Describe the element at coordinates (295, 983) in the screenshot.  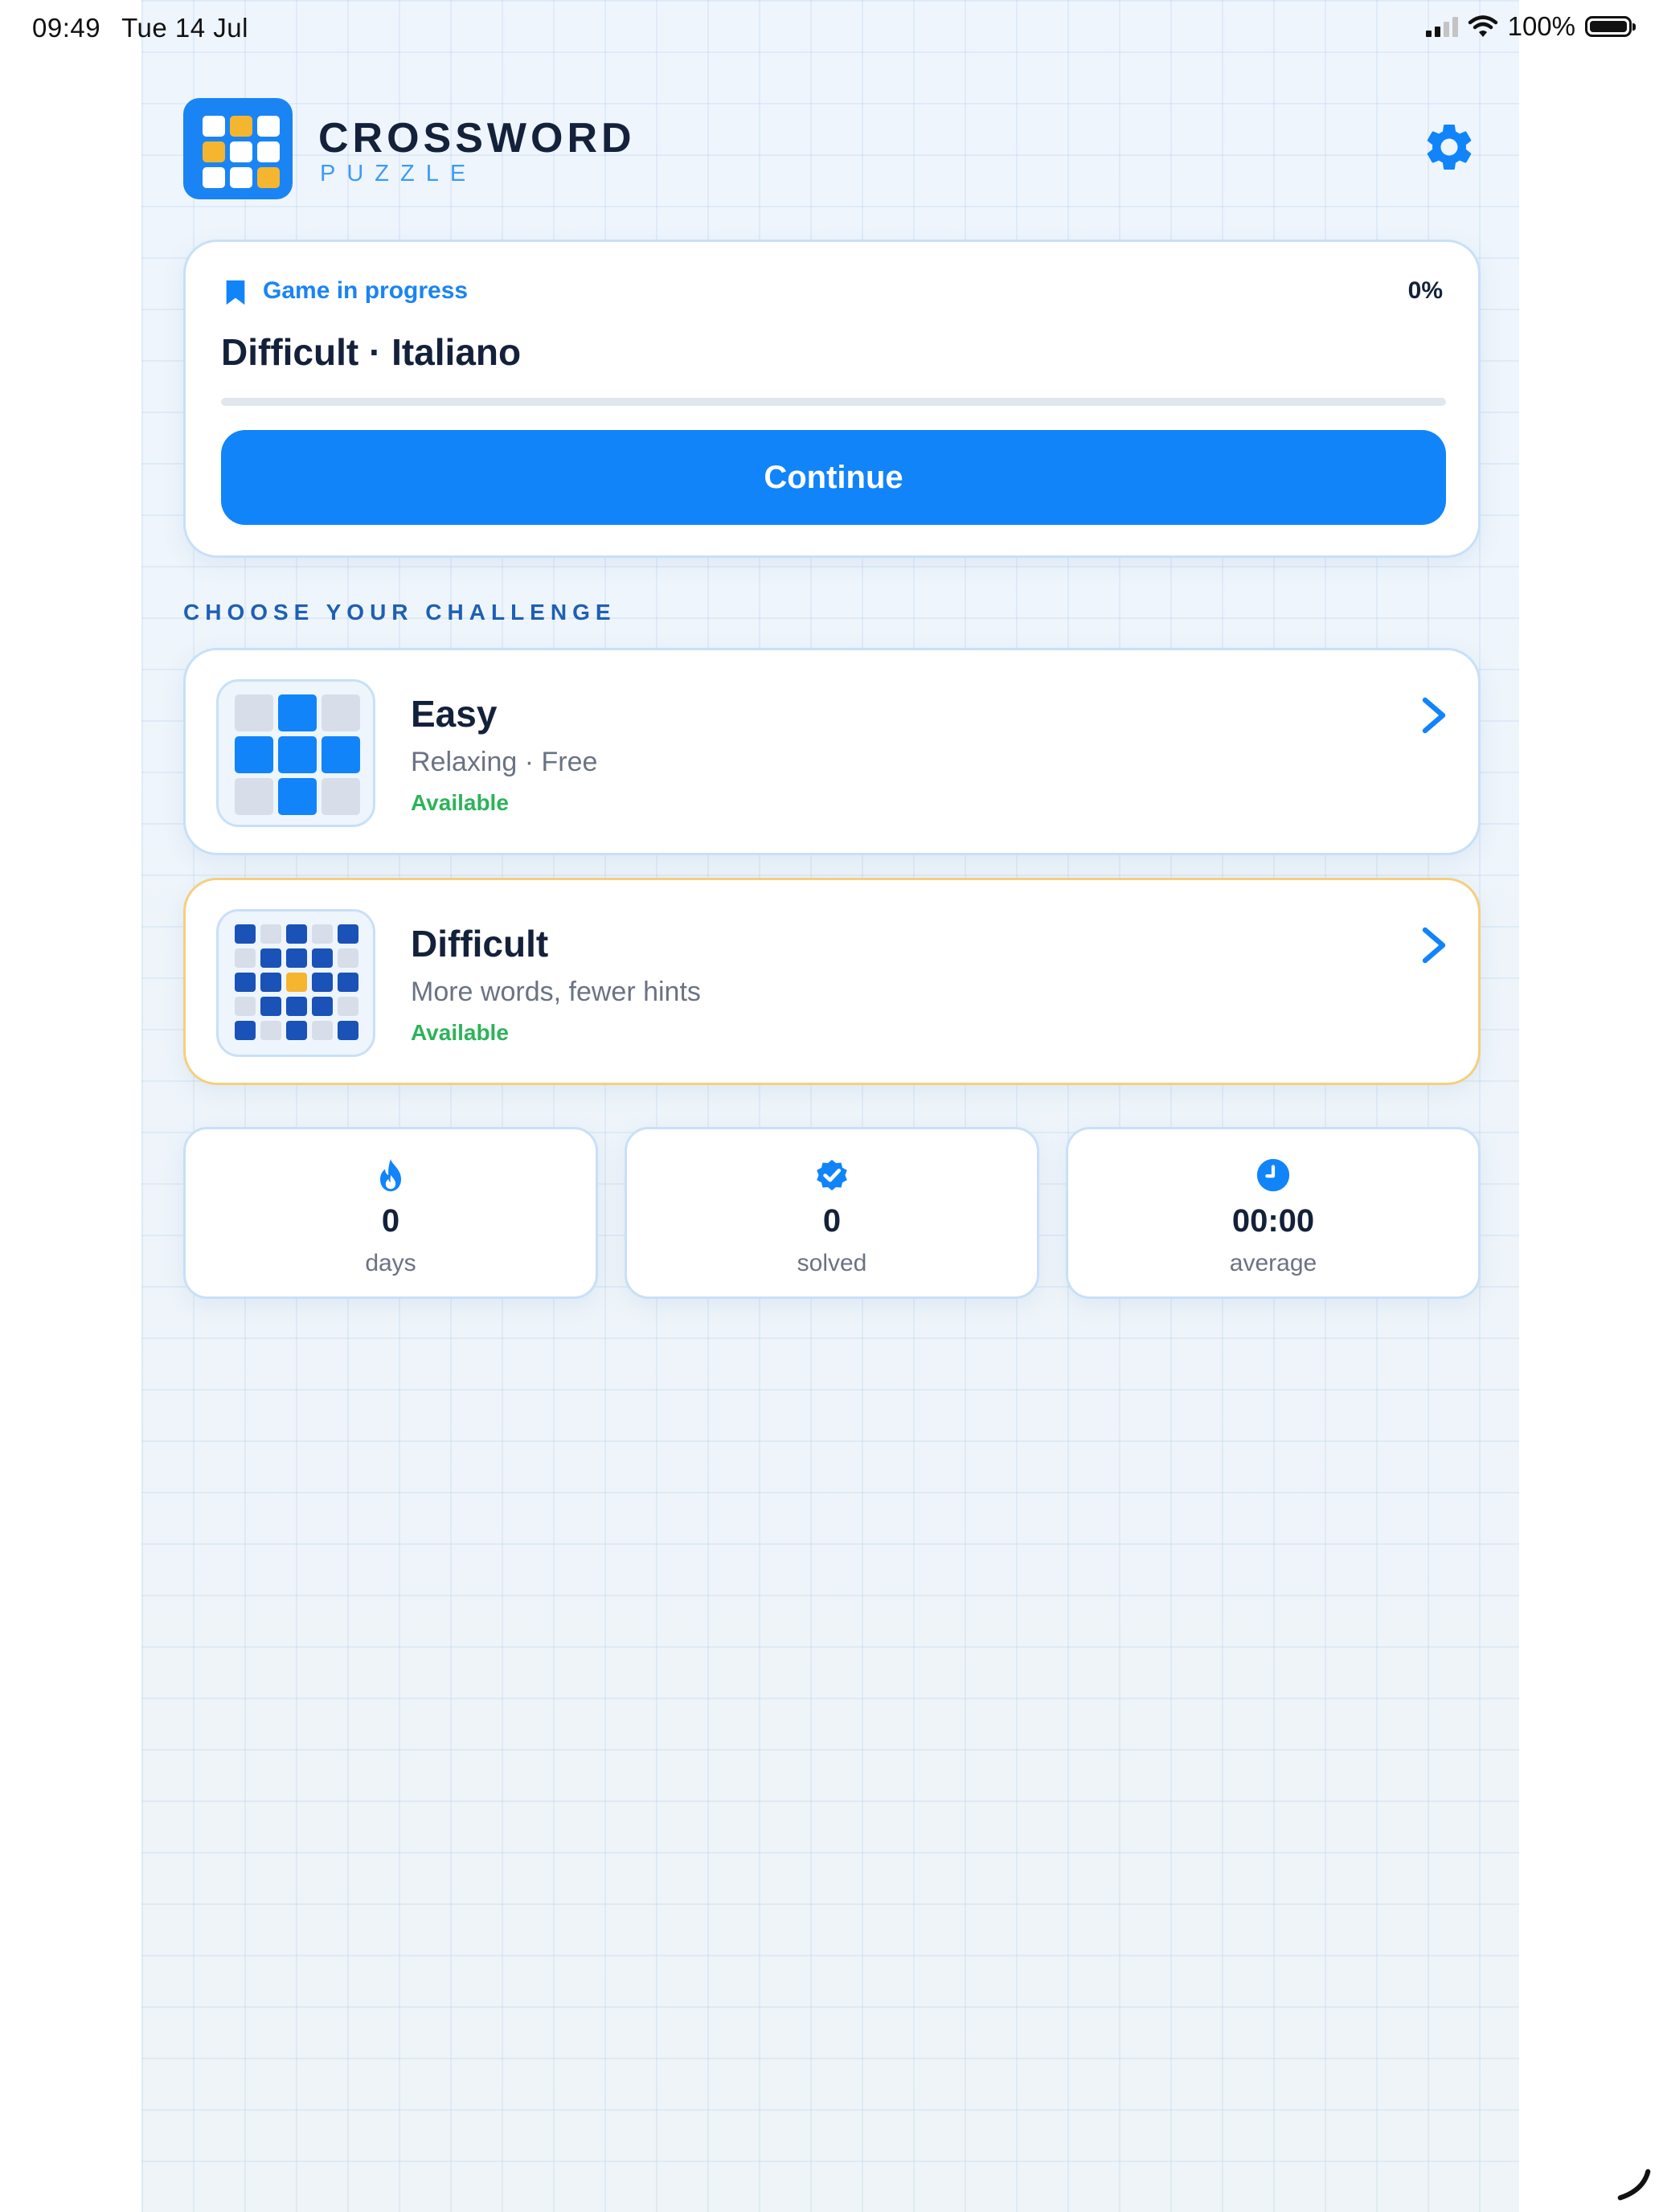
I see `difficult-grid-icon` at that location.